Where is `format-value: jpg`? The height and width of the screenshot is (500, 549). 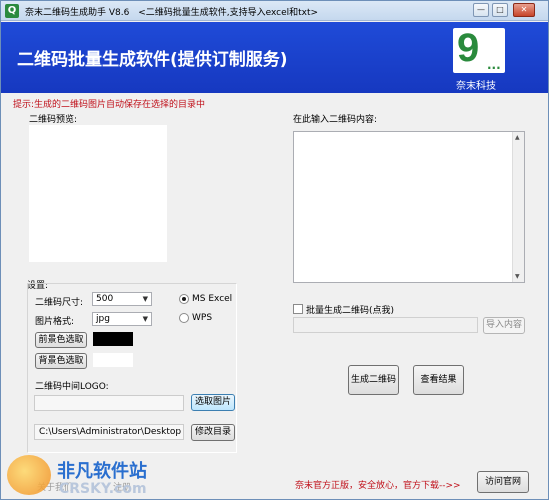
format-value: jpg is located at coordinates (103, 319).